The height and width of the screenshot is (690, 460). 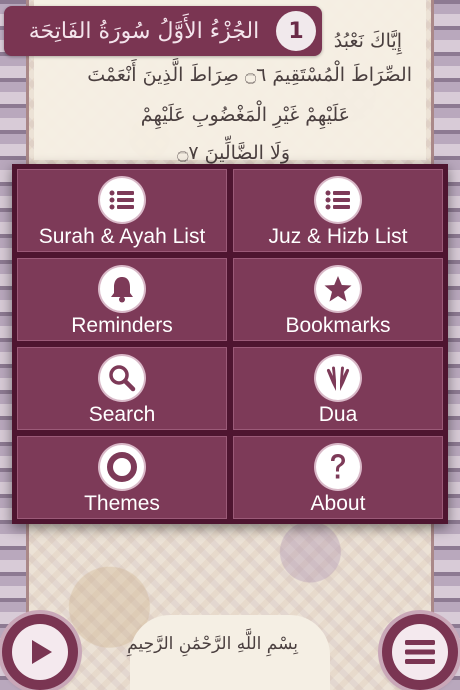 I want to click on dua-button: Dua, so click(x=338, y=388).